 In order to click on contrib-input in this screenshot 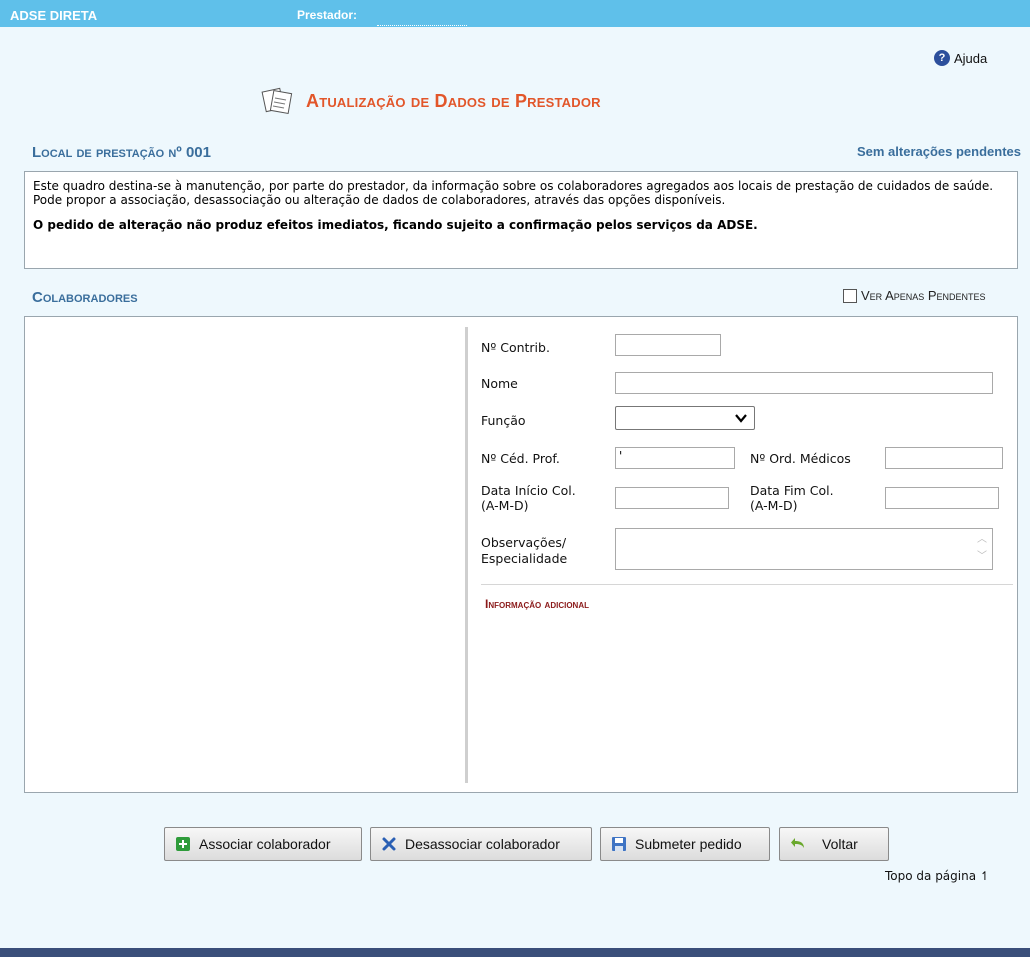, I will do `click(668, 345)`.